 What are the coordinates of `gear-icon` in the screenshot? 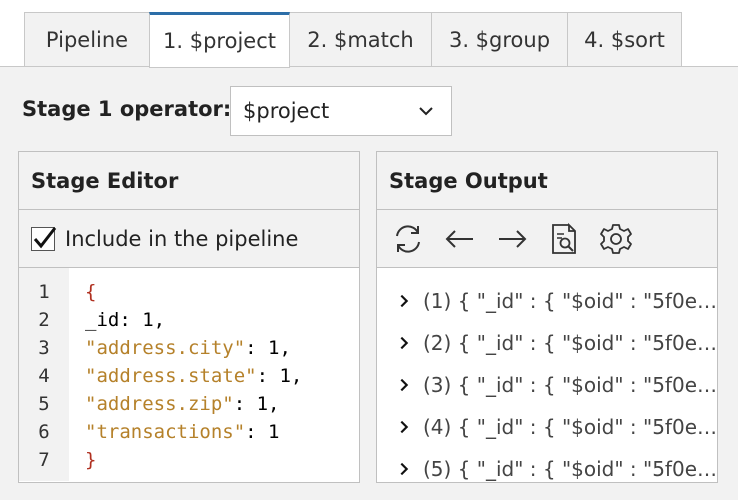 It's located at (616, 239).